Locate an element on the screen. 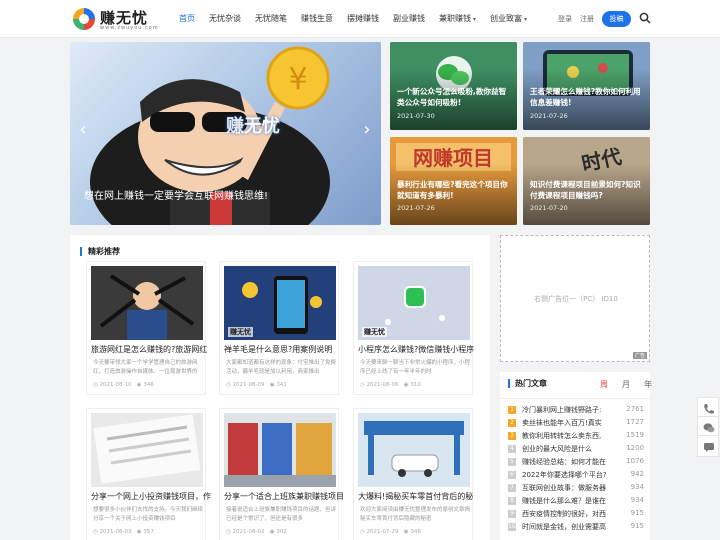 The image size is (720, 540). hot-item: 7 互联网创业故事：做服务器 934 is located at coordinates (576, 489).